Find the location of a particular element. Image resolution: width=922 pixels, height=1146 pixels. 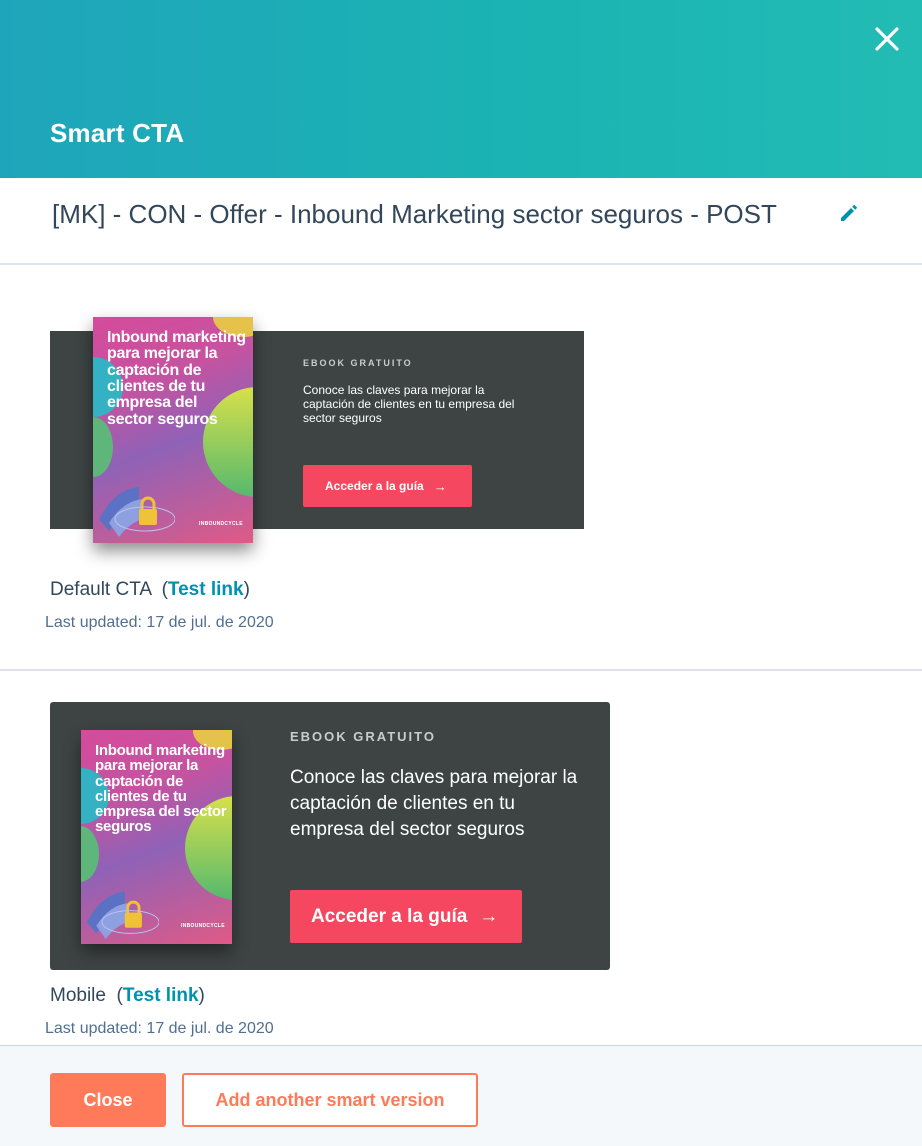

version-label-mobile: Mobile (Test link) is located at coordinates (127, 995).